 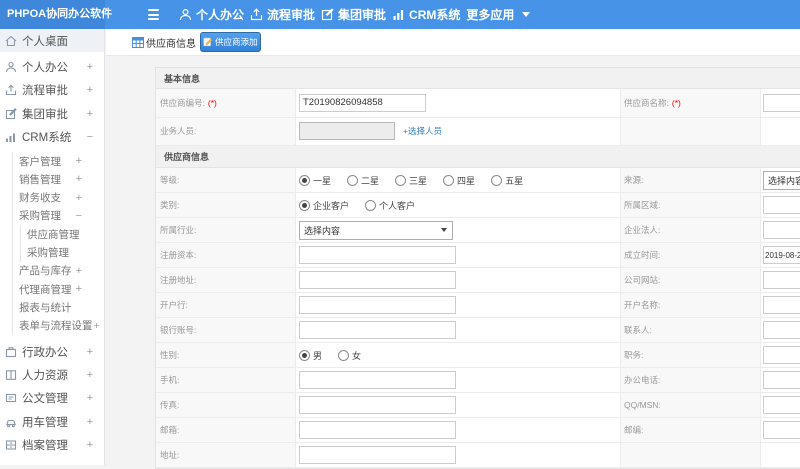 I want to click on nav-personal-office: 个人办公, so click(x=211, y=14).